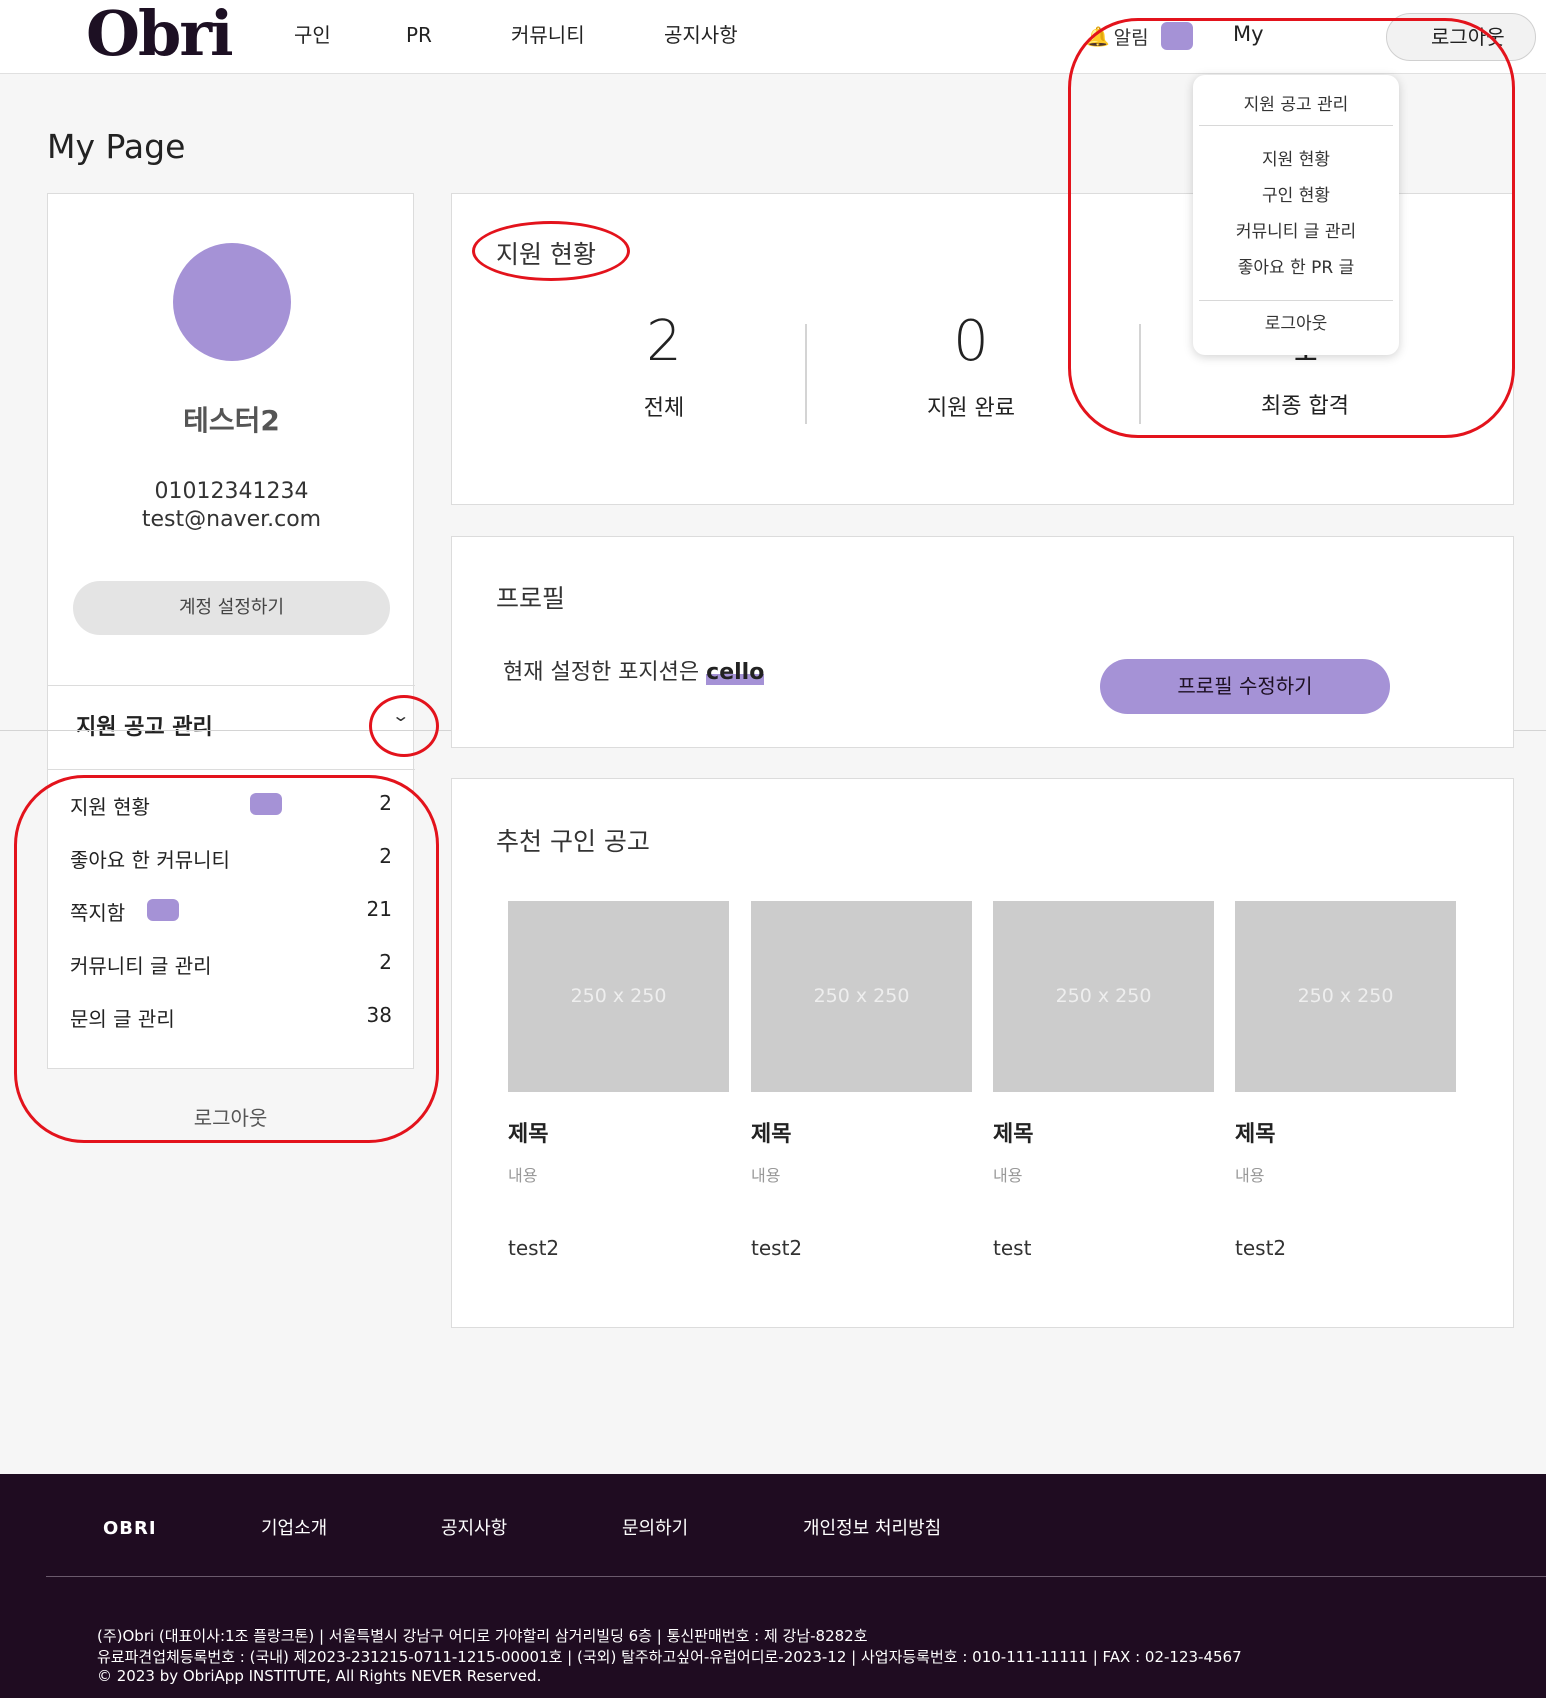  Describe the element at coordinates (601, 672) in the screenshot. I see `position-text-label: 현재 설정한 포지션은` at that location.